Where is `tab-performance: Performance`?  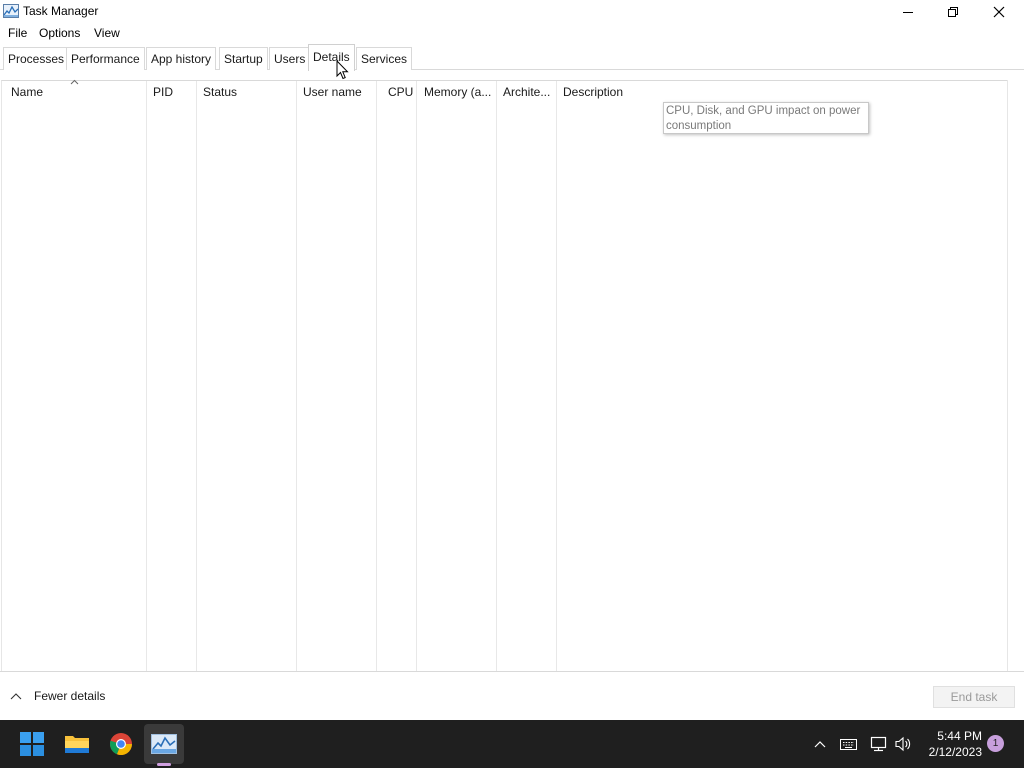 tab-performance: Performance is located at coordinates (105, 58).